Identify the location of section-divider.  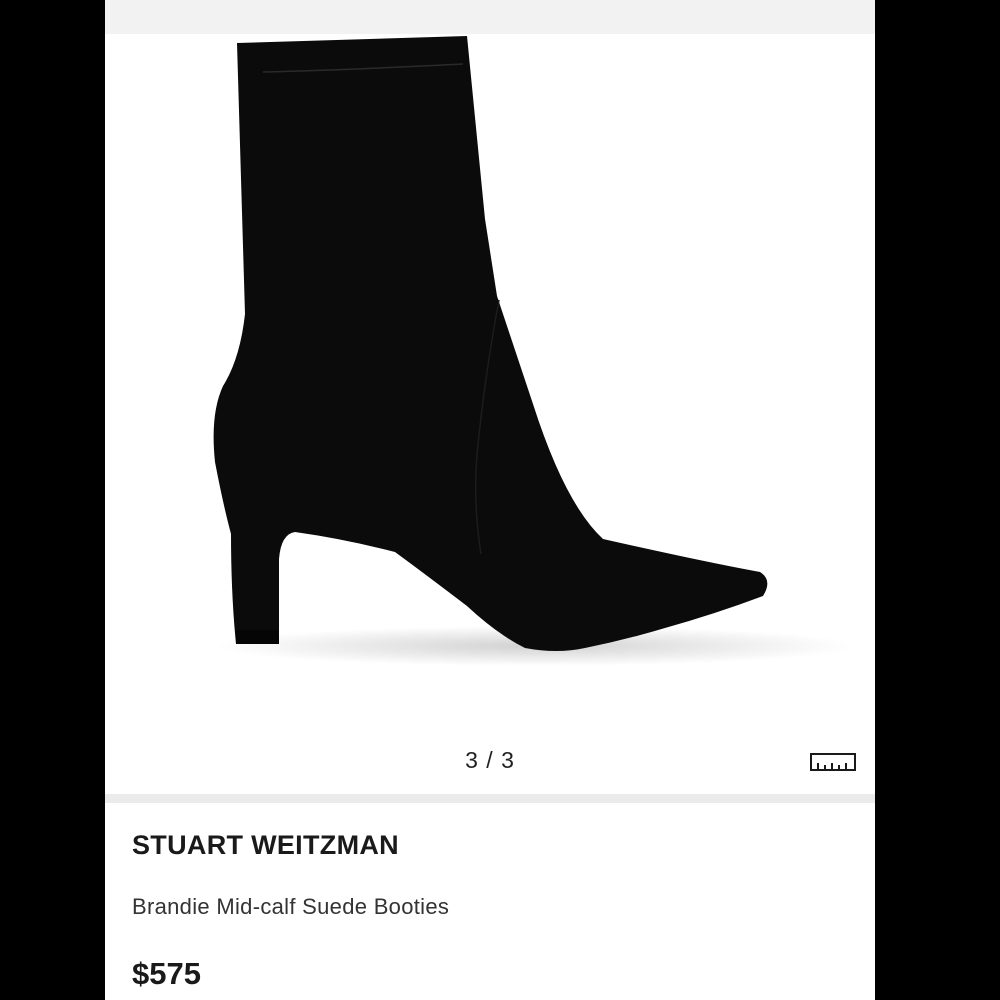
(490, 798).